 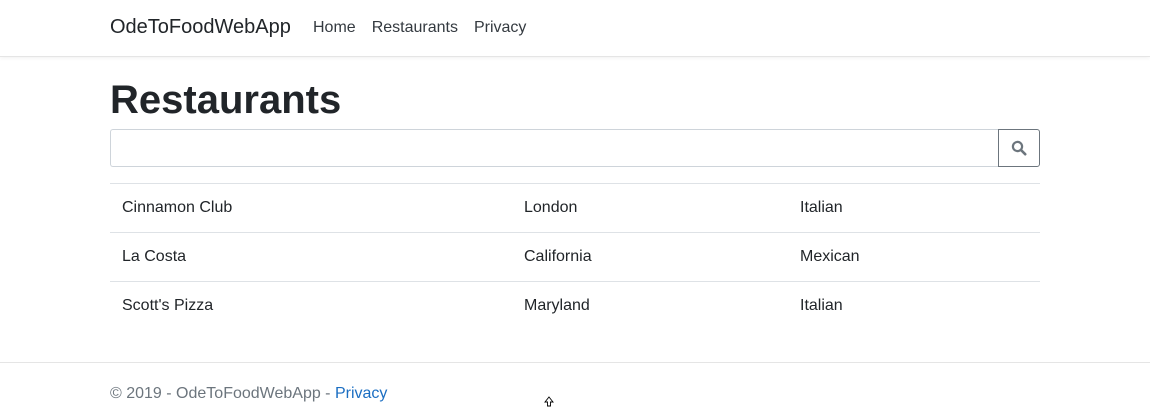 I want to click on nav-links: Home Restaurants Privacy, so click(x=427, y=28).